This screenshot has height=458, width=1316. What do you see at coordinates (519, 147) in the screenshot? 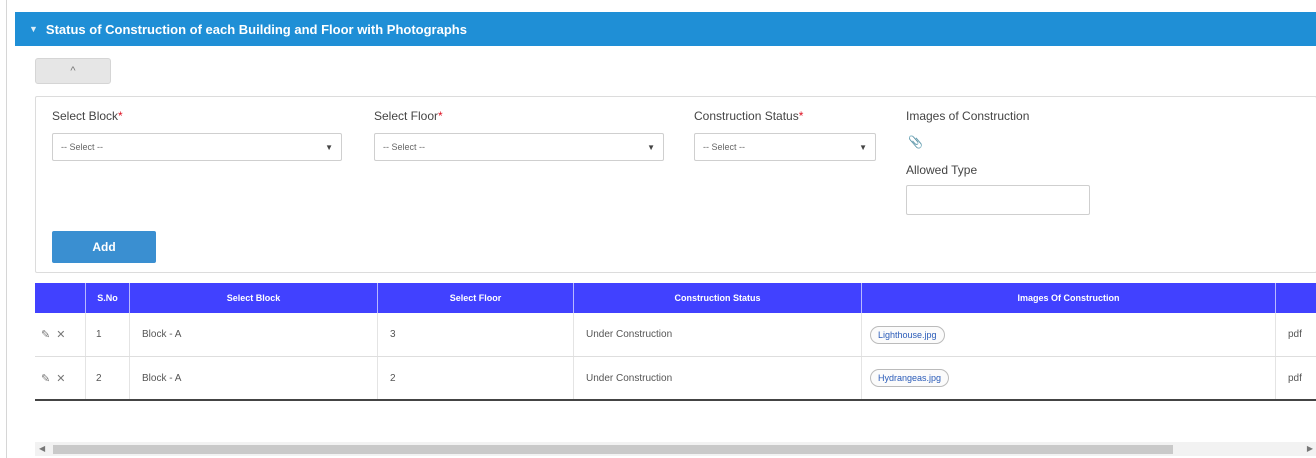
I see `floor-select: -- Select -- ▼` at bounding box center [519, 147].